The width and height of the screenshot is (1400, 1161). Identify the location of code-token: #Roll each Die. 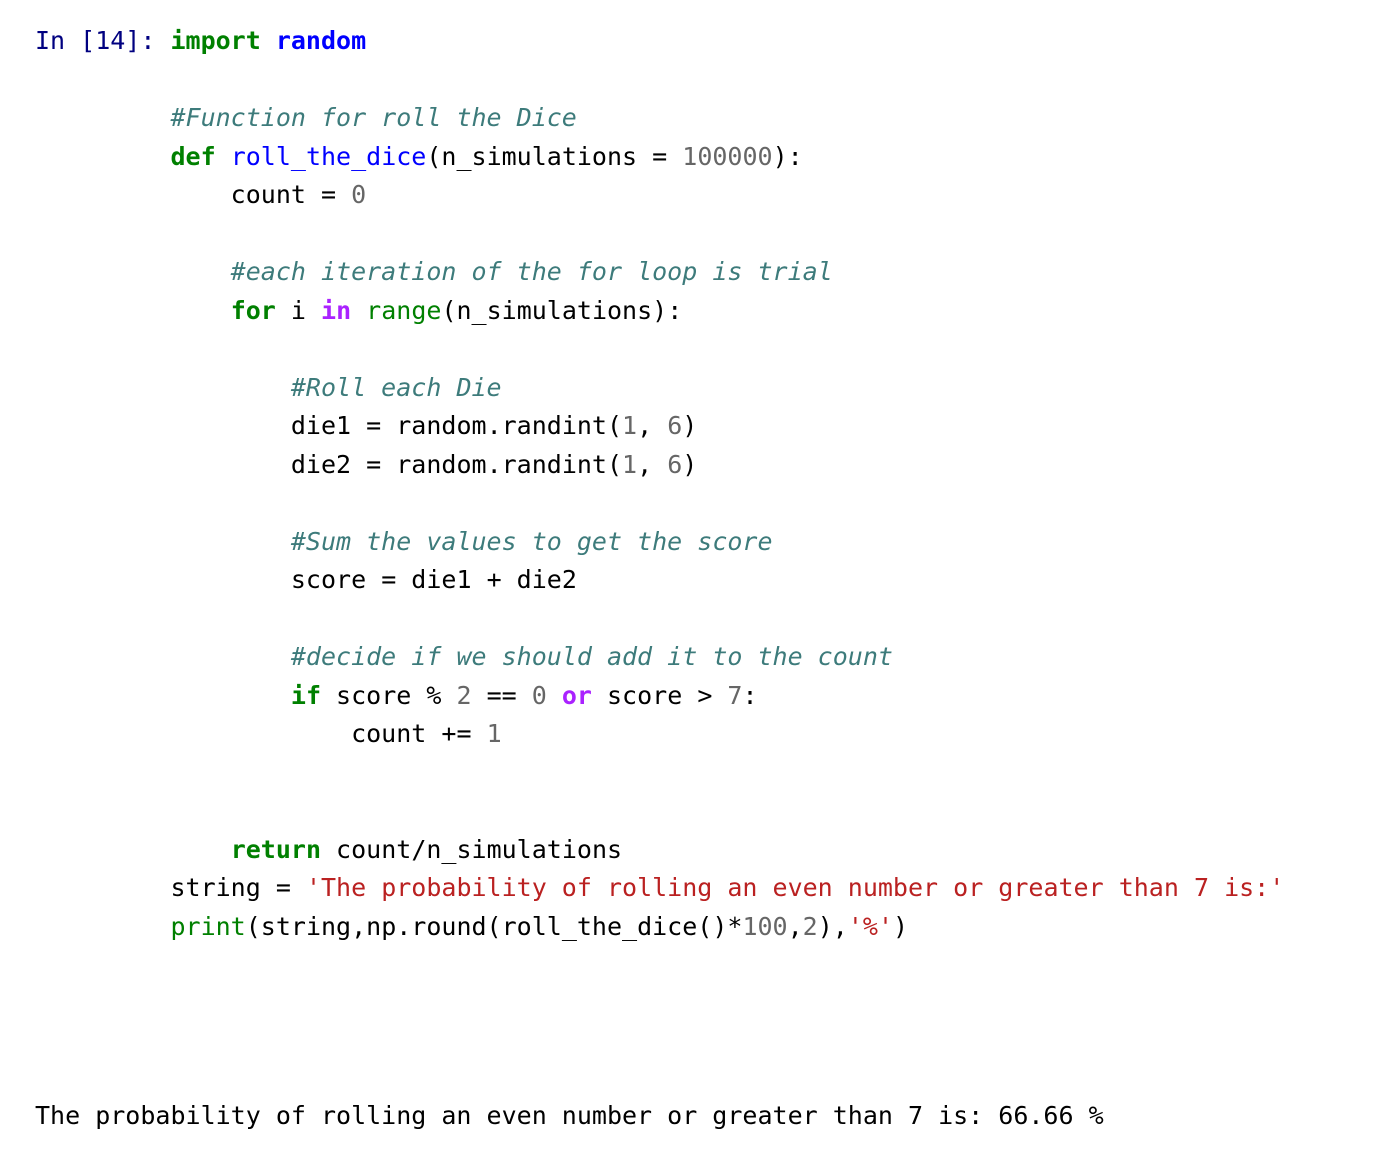
(336, 387).